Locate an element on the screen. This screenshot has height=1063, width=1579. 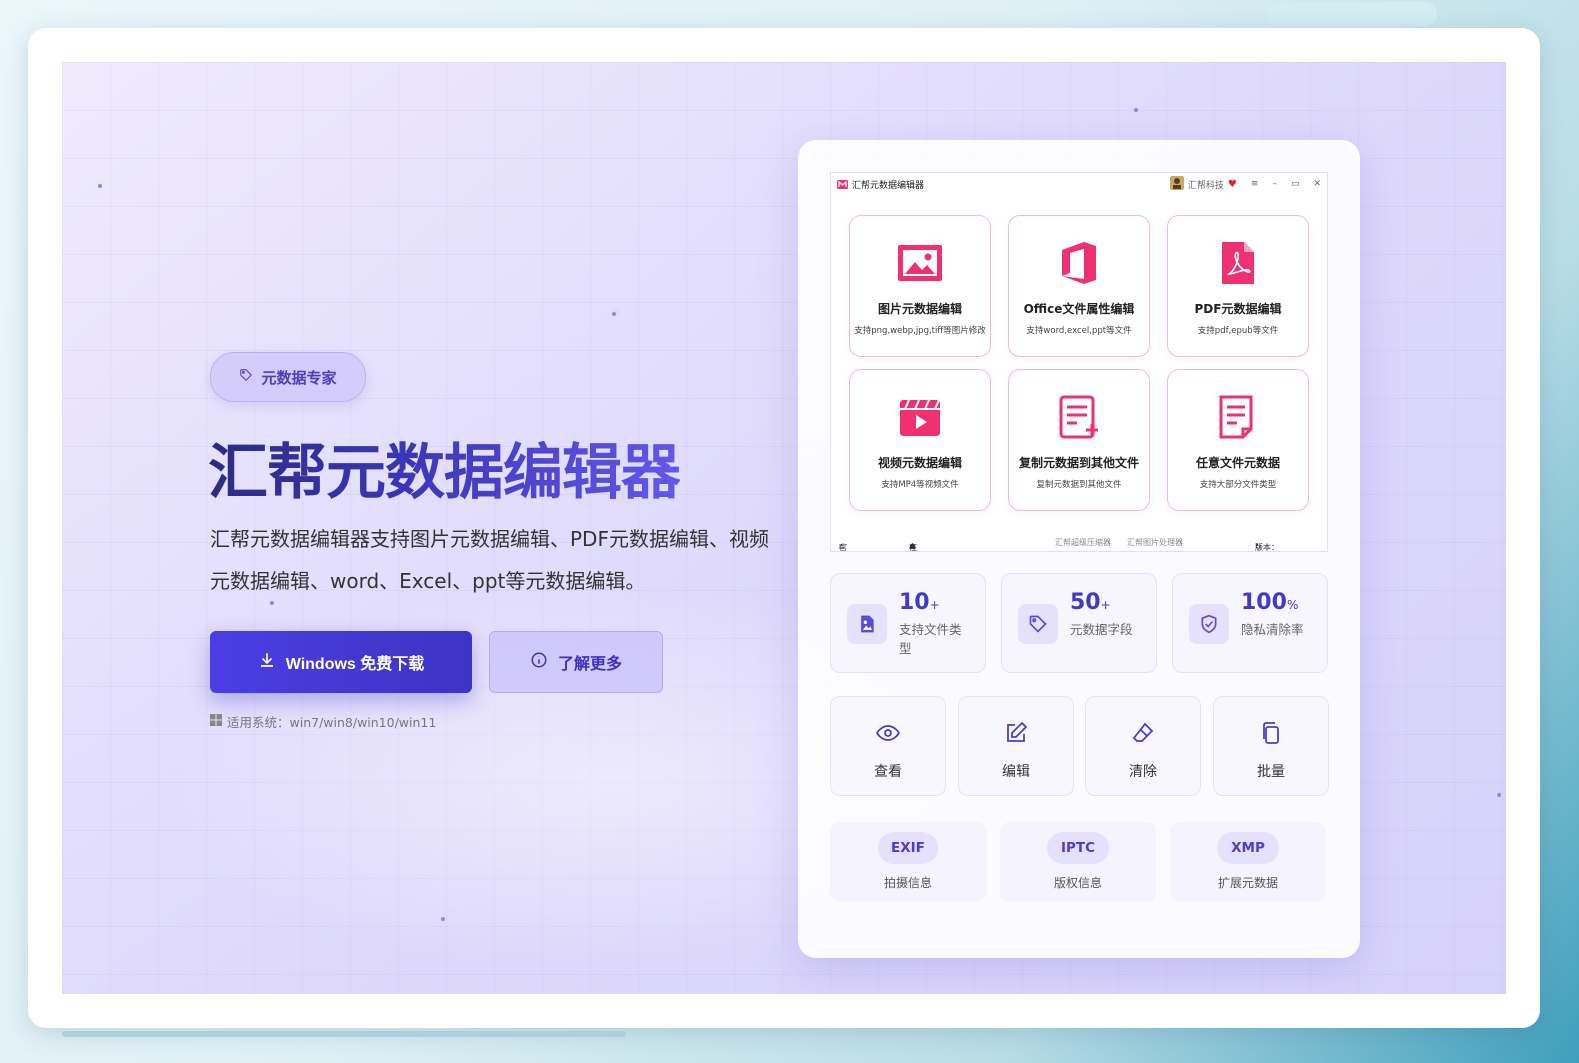
image-icon is located at coordinates (920, 263).